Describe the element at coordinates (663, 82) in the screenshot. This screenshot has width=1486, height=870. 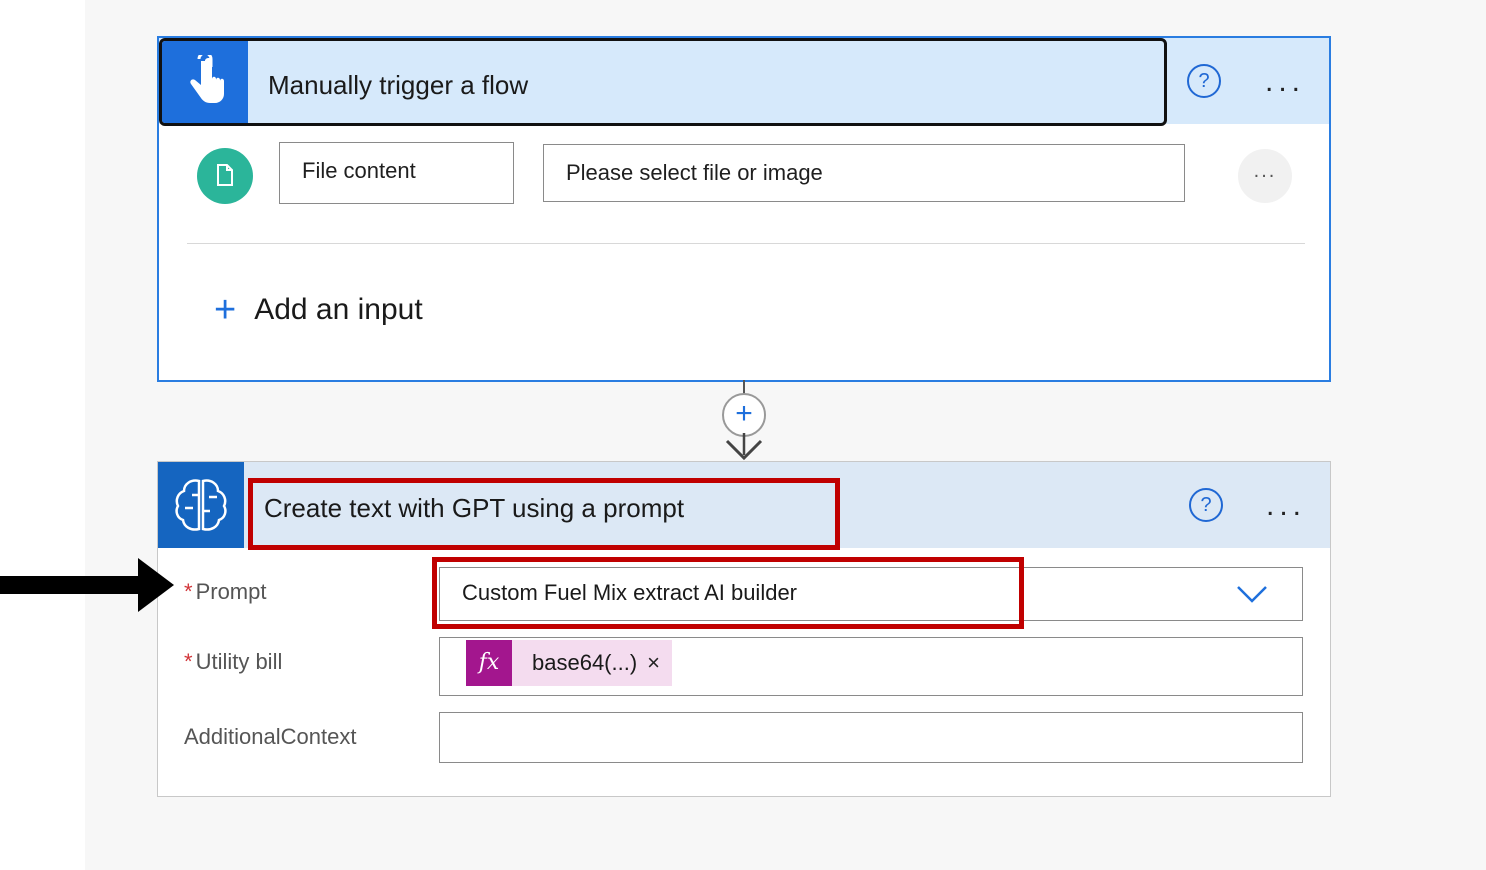
I see `trigger-header-selected: Manually trigger a flow` at that location.